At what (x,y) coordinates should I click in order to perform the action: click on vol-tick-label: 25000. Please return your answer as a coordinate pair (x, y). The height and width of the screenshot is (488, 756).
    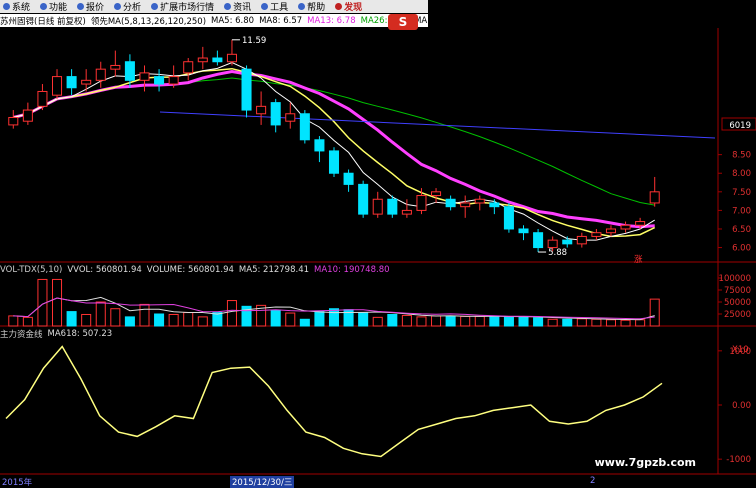
    Looking at the image, I should click on (737, 315).